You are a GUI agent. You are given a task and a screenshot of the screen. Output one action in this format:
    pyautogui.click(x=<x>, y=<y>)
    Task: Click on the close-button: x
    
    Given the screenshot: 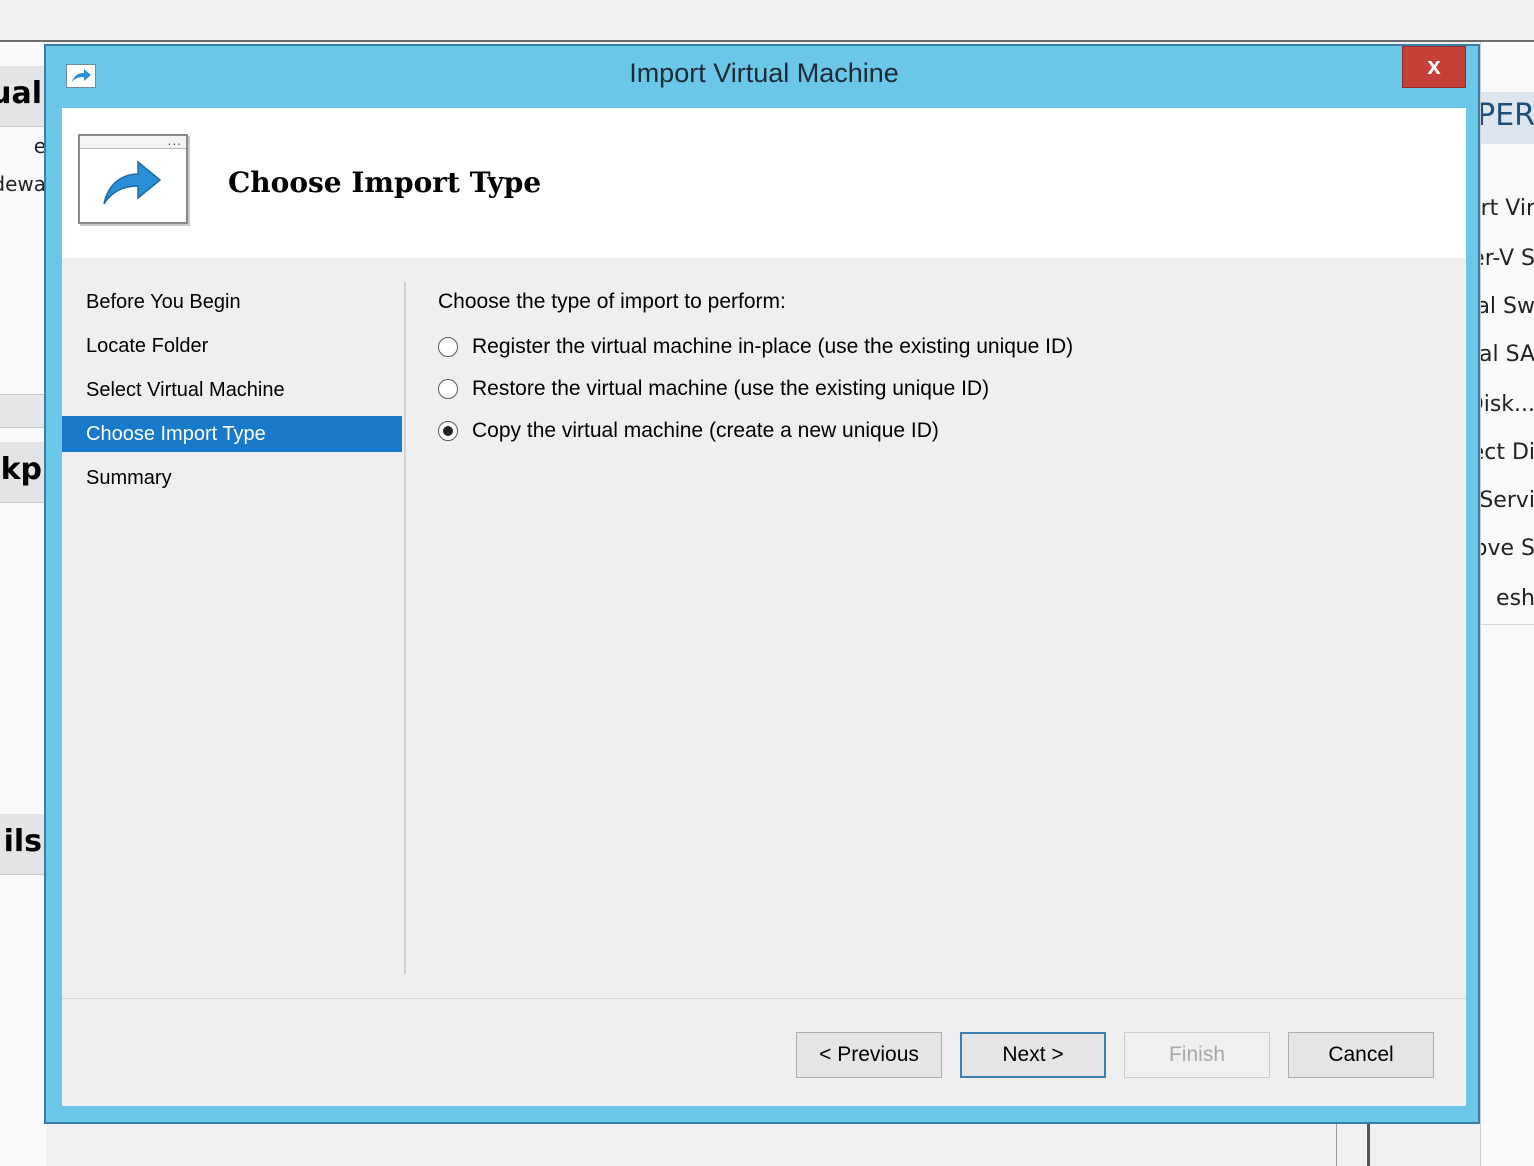 What is the action you would take?
    pyautogui.click(x=1434, y=67)
    